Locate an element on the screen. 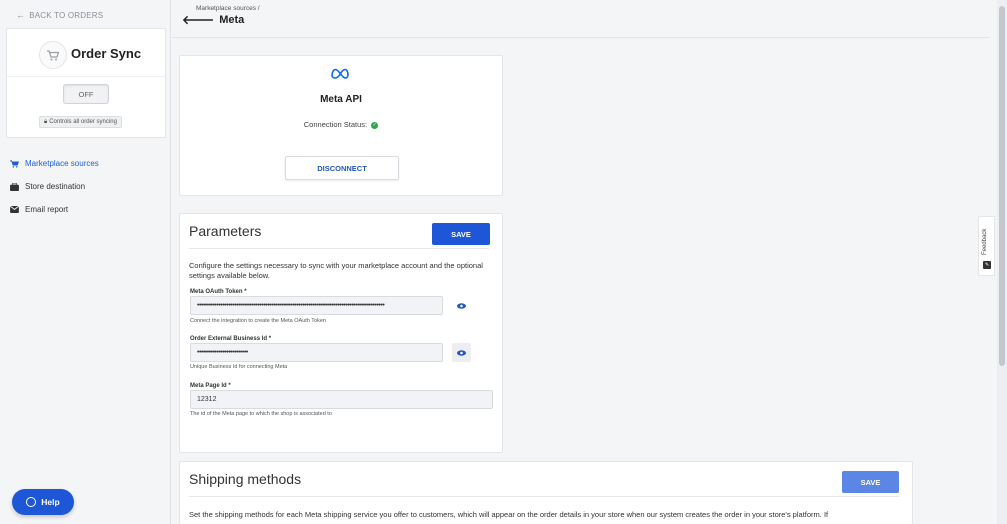 The width and height of the screenshot is (1007, 524). scrollbar is located at coordinates (1002, 262).